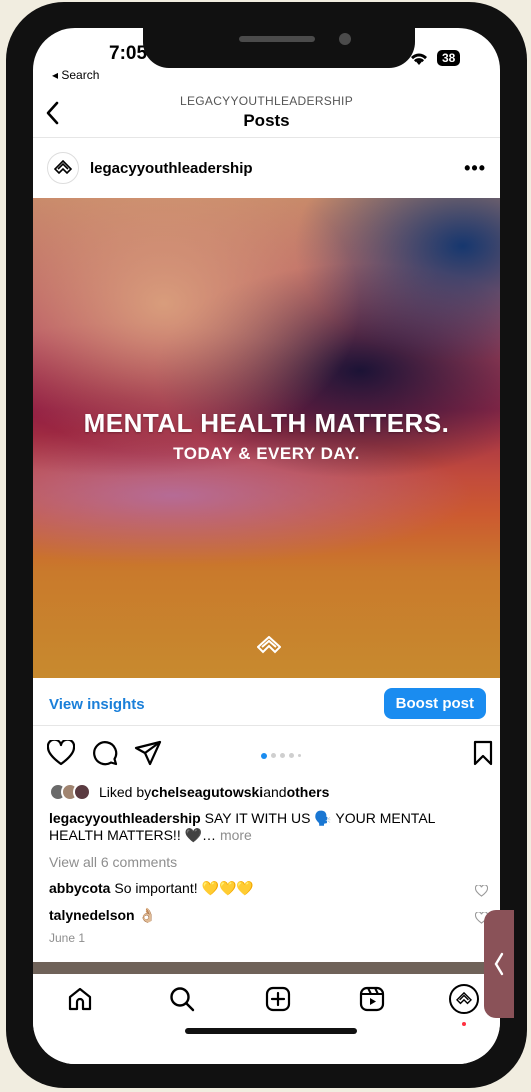 The image size is (531, 1092). I want to click on caption-more-link: more, so click(236, 835).